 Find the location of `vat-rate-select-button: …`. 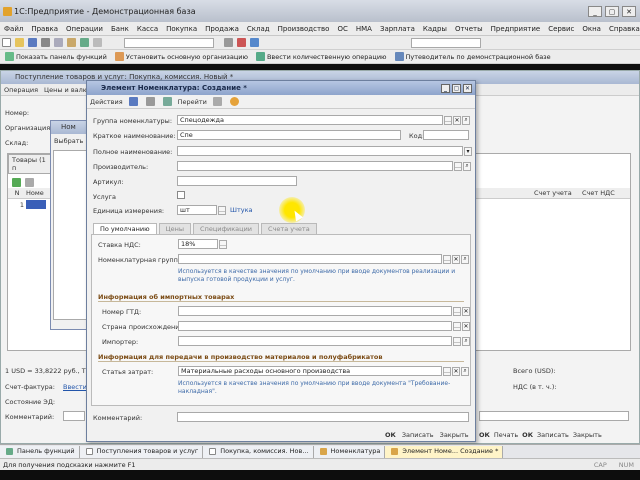

vat-rate-select-button: … is located at coordinates (223, 244).